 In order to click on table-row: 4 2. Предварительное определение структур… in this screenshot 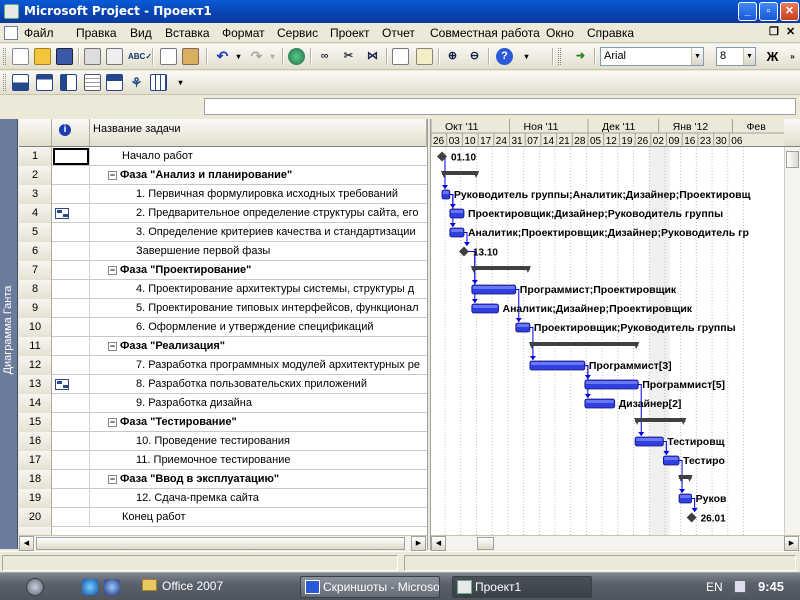, I will do `click(223, 213)`.